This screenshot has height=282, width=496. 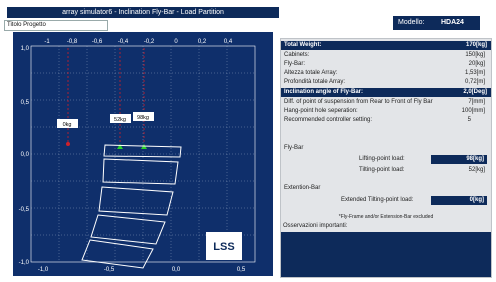 I want to click on lifting-point-label: Lifting-point load:, so click(x=382, y=159).